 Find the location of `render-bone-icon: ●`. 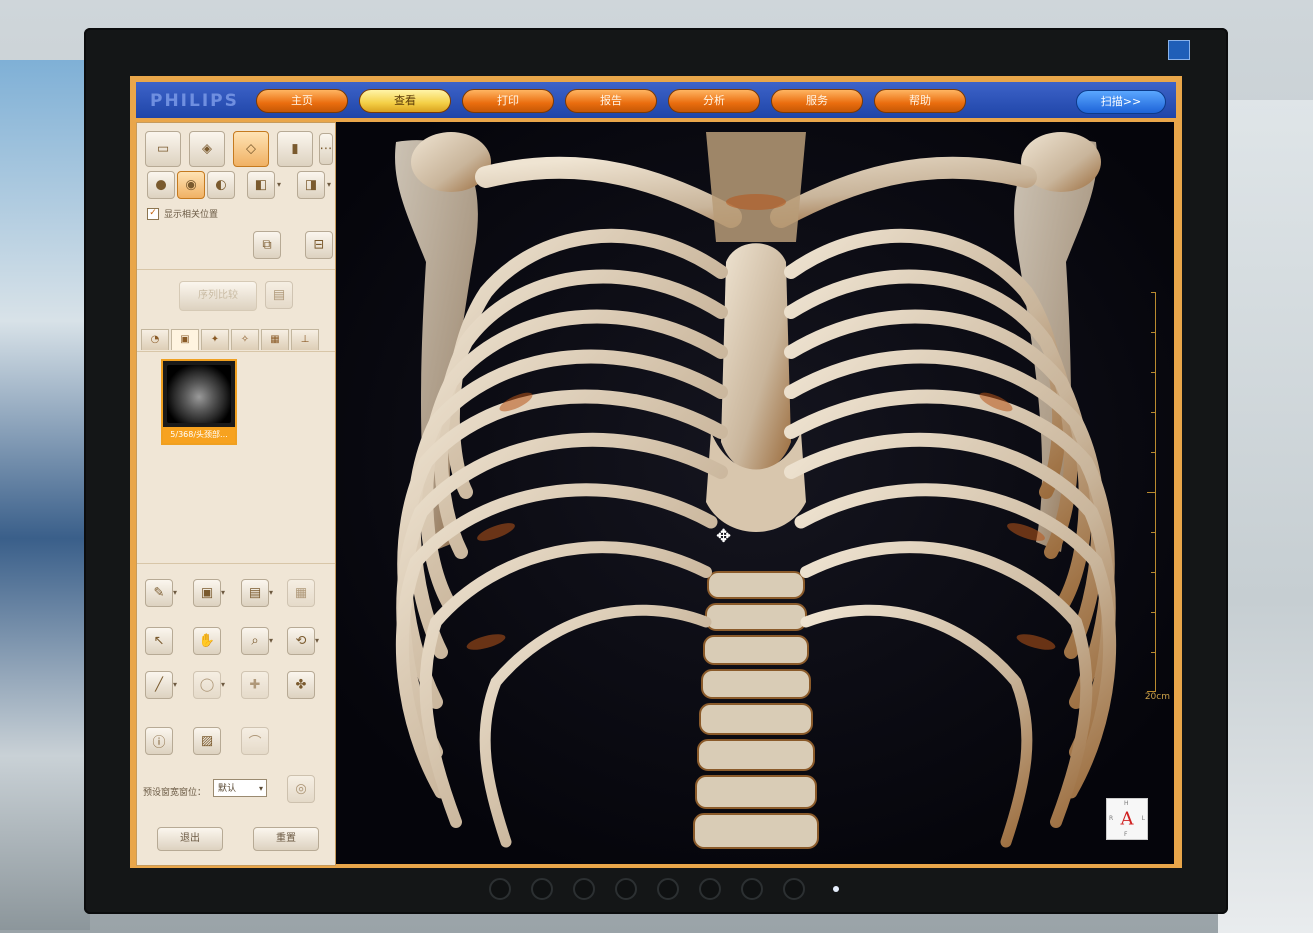

render-bone-icon: ● is located at coordinates (161, 185).